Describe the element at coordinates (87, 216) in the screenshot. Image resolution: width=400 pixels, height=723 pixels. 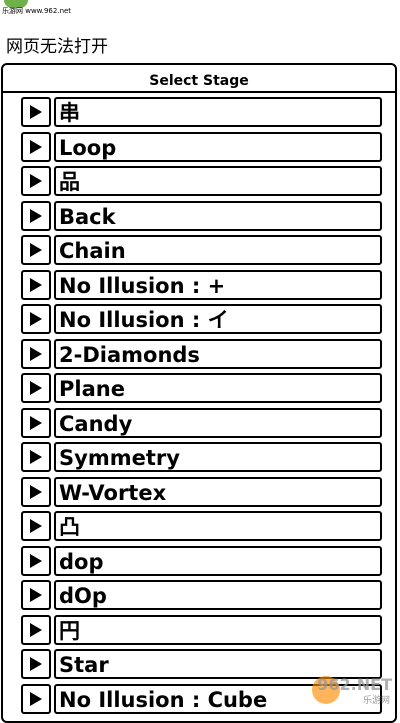
I see `stage-label: Back` at that location.